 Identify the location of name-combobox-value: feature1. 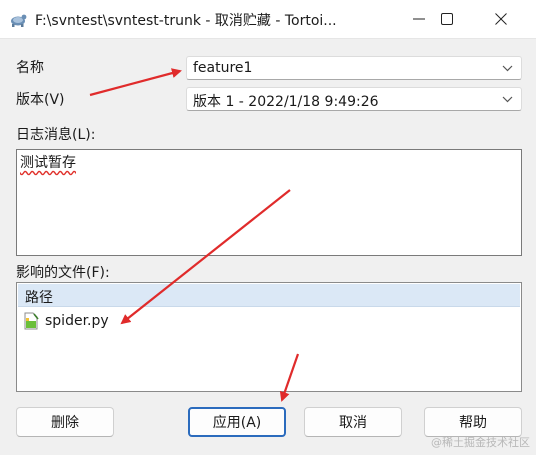
(223, 68).